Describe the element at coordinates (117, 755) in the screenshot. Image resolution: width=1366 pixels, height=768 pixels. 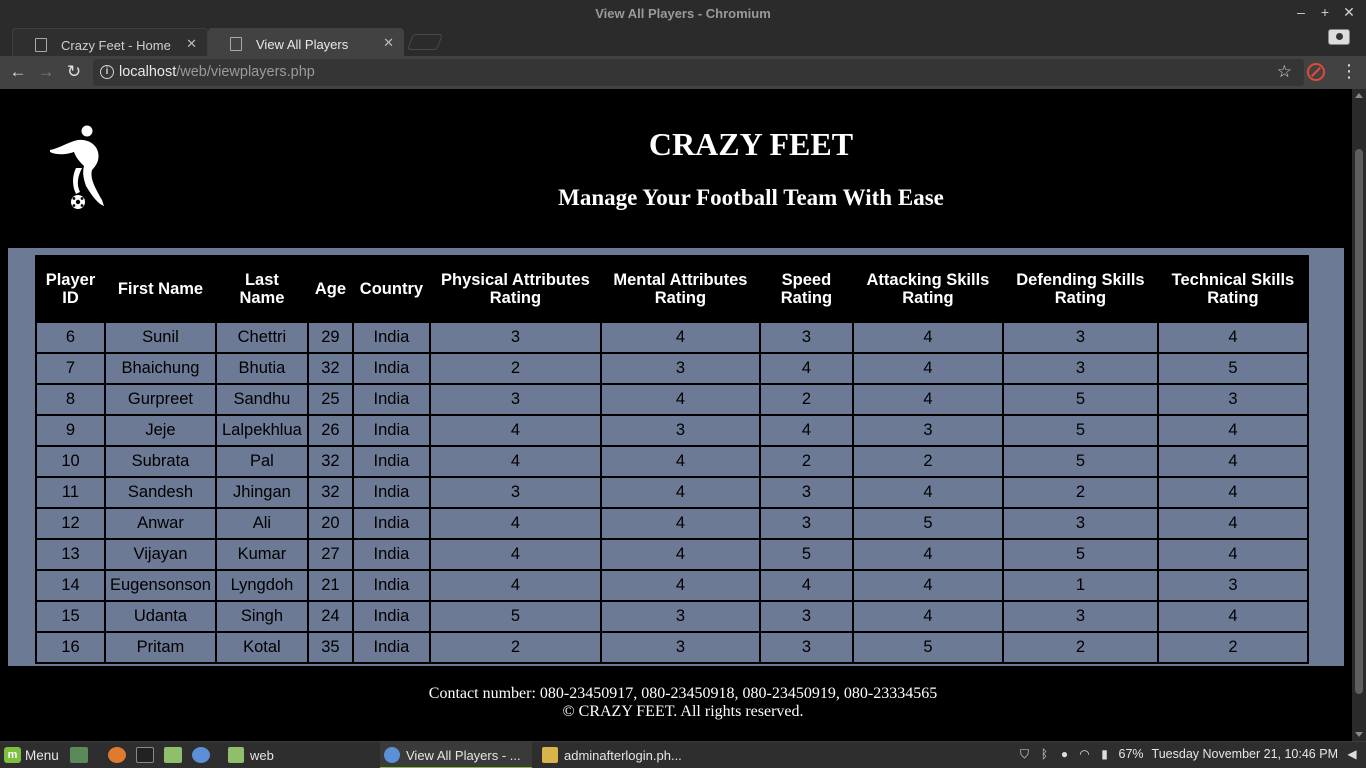
I see `firefox-icon` at that location.